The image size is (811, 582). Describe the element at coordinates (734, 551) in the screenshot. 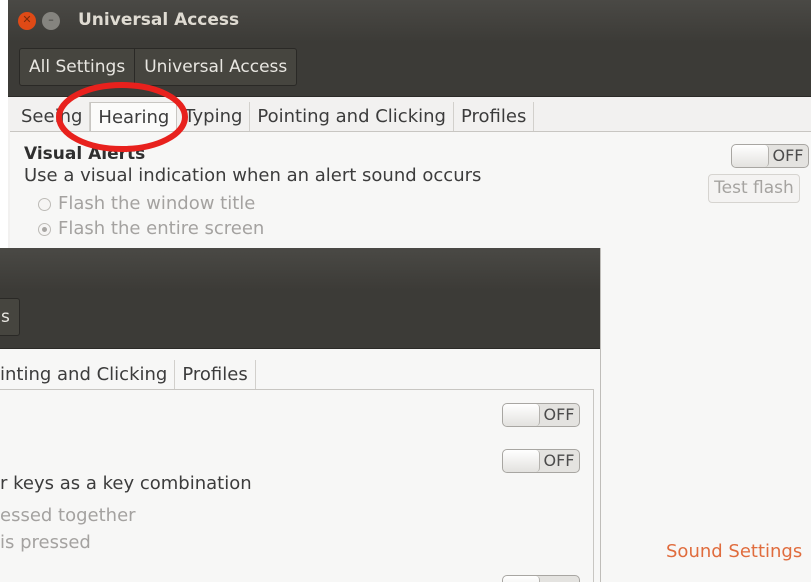

I see `sound-settings-link: Sound Settings` at that location.